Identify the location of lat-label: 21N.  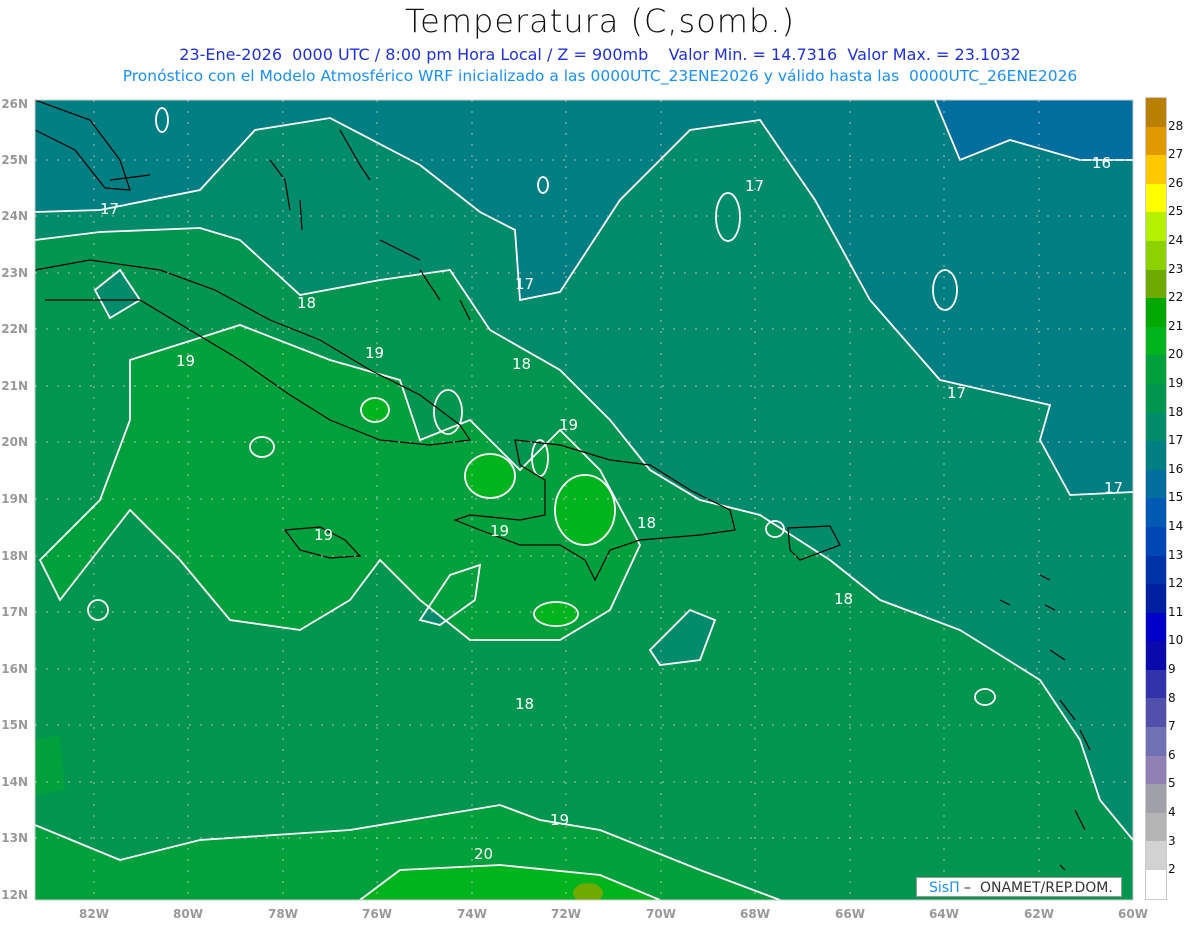
(14, 386).